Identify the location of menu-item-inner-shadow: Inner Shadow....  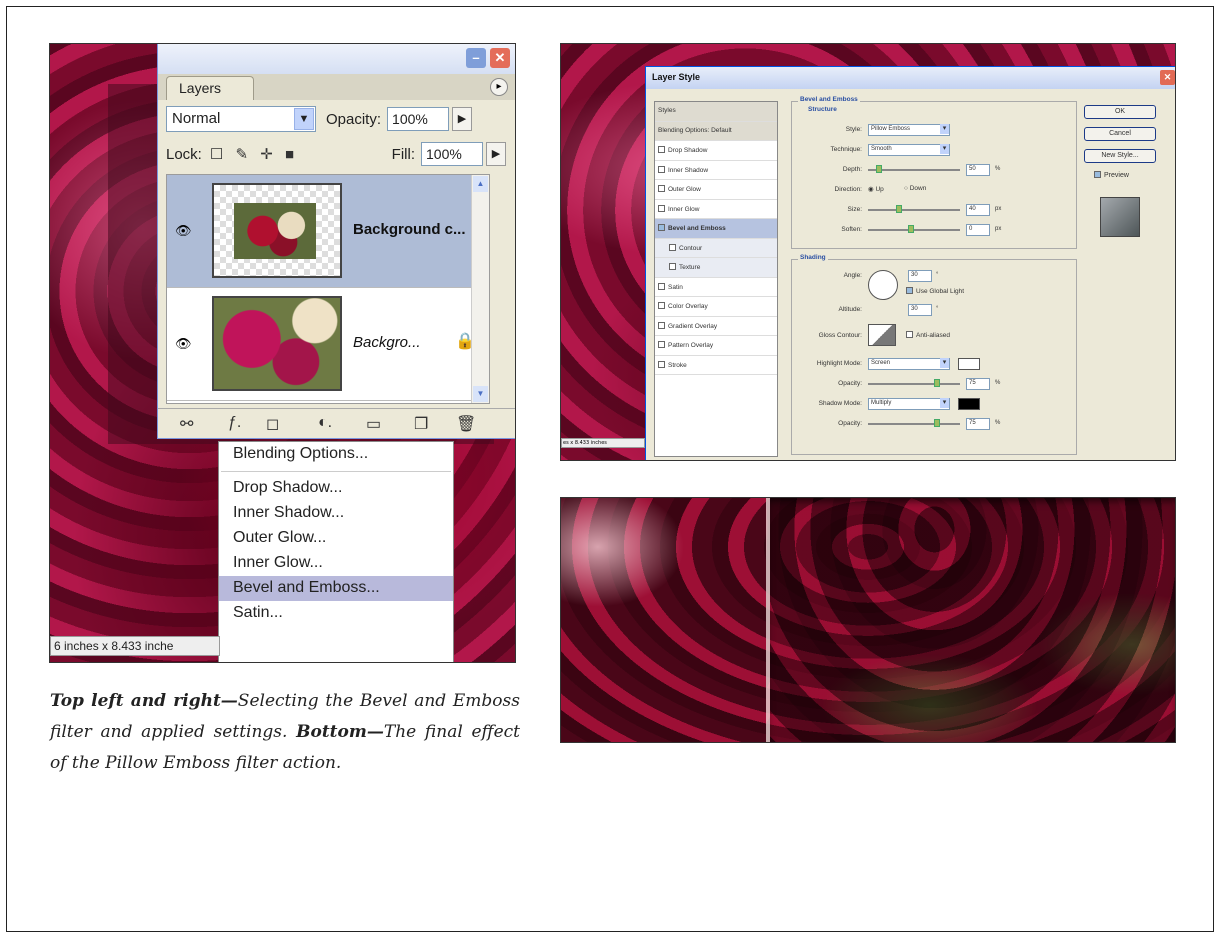
(336, 513).